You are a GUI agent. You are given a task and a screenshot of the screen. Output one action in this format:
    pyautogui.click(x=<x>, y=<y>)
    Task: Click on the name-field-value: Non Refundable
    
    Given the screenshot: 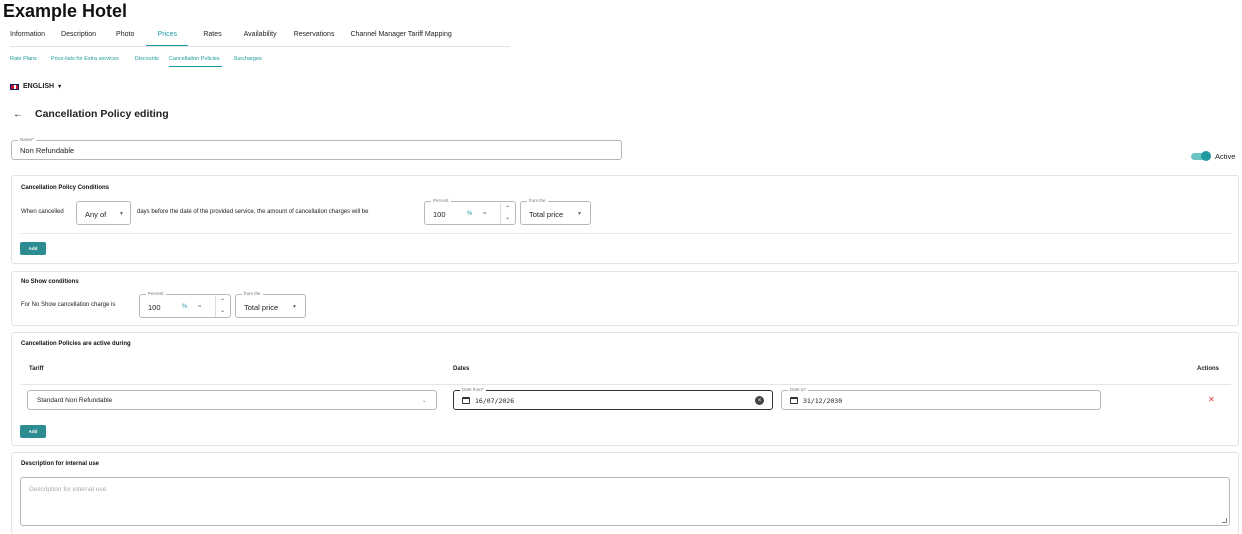 What is the action you would take?
    pyautogui.click(x=47, y=150)
    